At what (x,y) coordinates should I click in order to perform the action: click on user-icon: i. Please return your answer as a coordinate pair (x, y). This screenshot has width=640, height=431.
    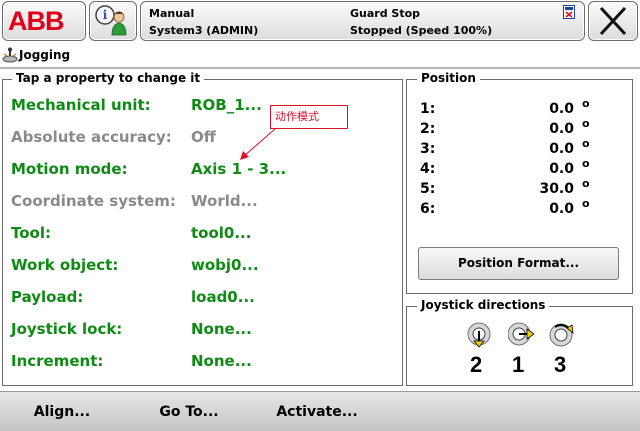
    Looking at the image, I should click on (111, 20).